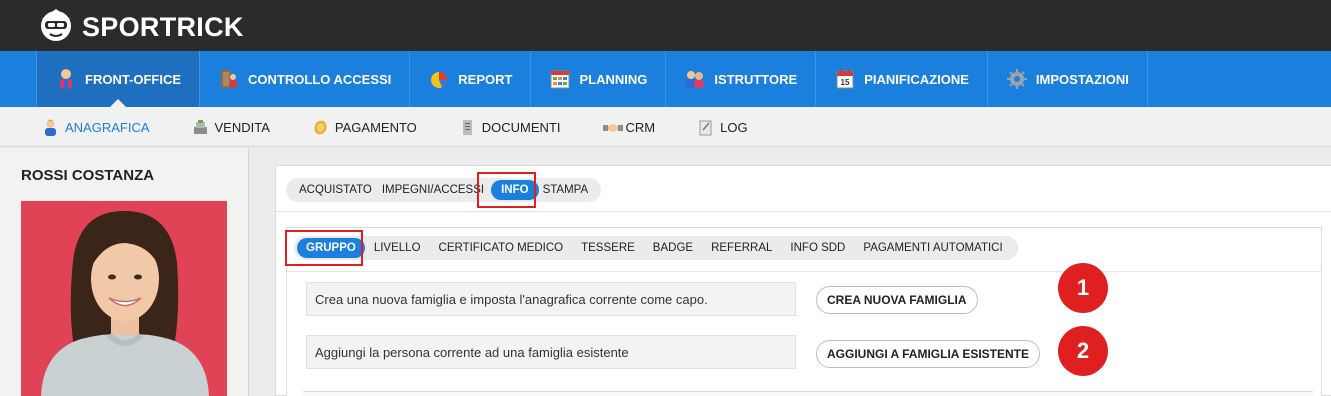 The image size is (1331, 396). Describe the element at coordinates (756, 79) in the screenshot. I see `nav-item-label: ISTRUTTORE` at that location.